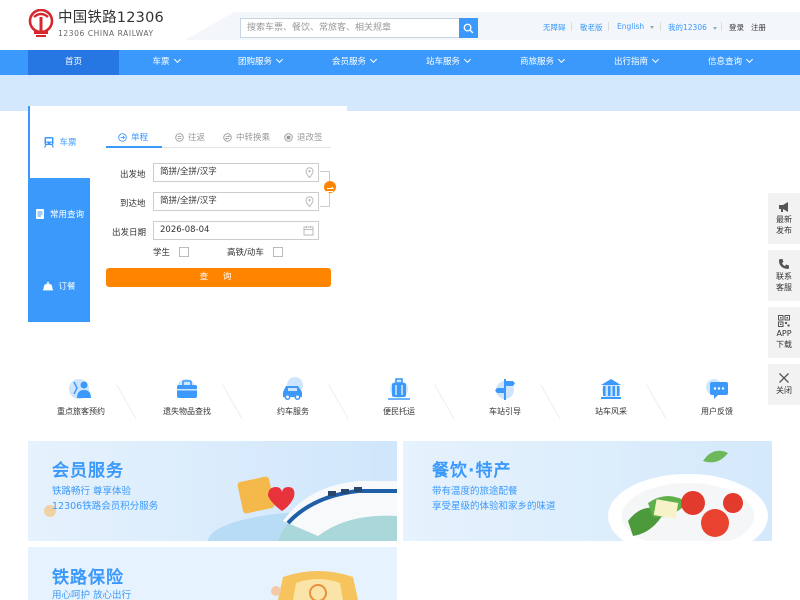  What do you see at coordinates (162, 253) in the screenshot?
I see `student-label: 学生` at bounding box center [162, 253].